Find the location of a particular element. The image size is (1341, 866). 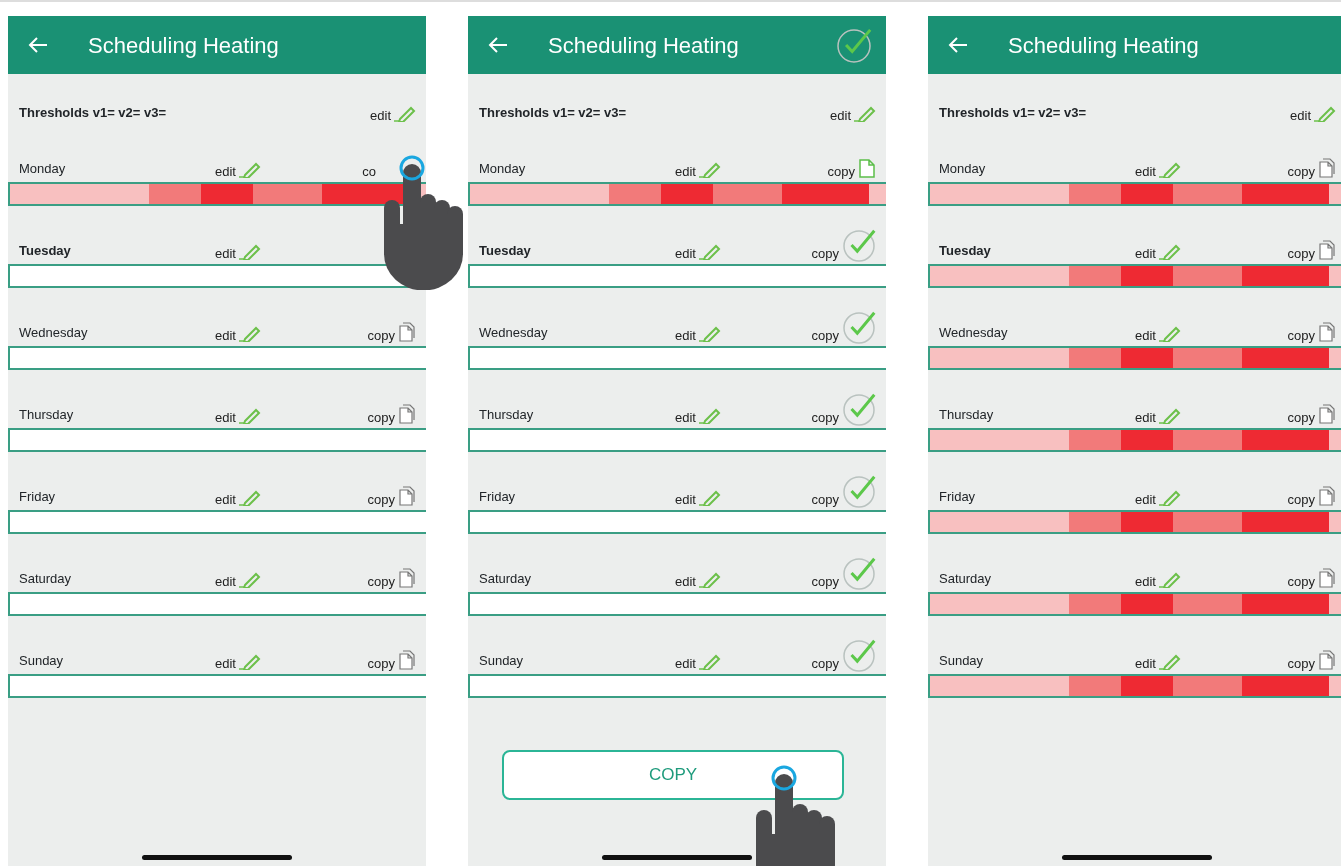

copy-button: co is located at coordinates (369, 171).